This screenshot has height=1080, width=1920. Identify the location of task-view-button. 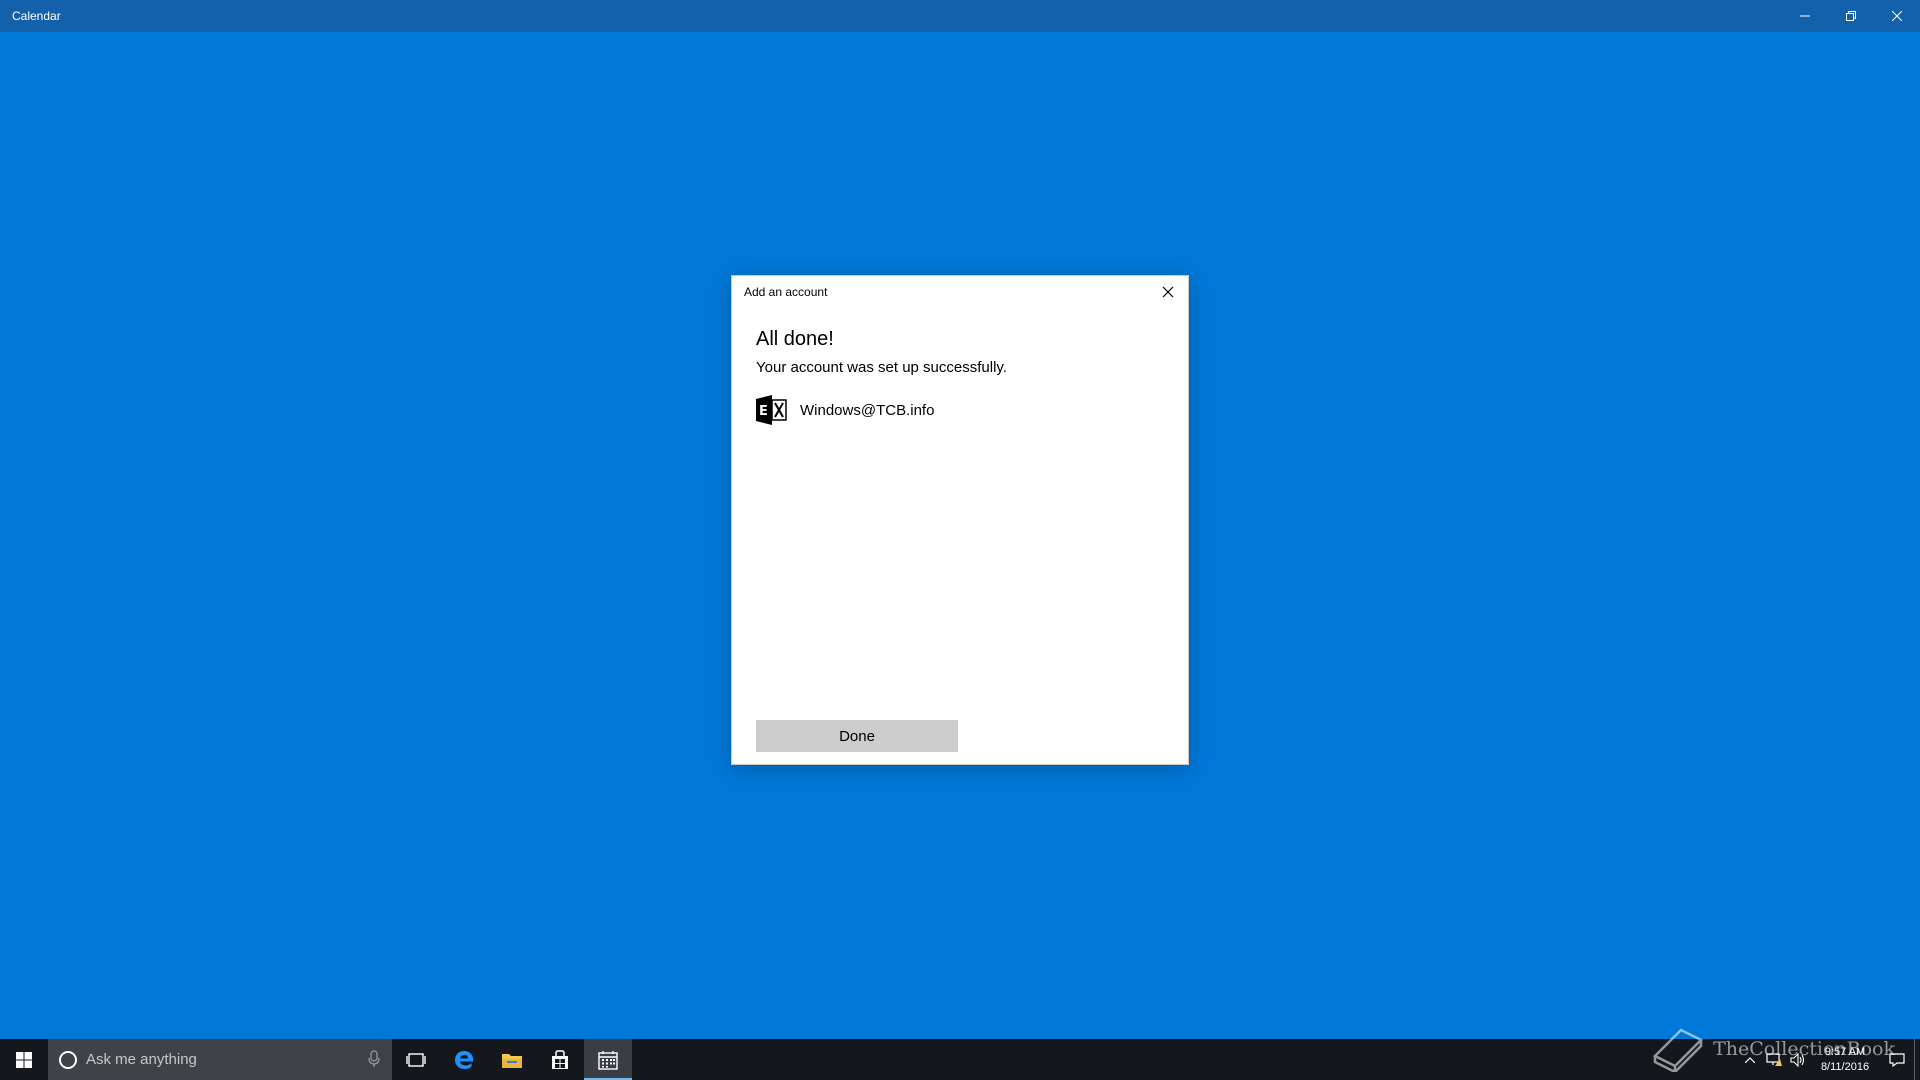
(416, 1059).